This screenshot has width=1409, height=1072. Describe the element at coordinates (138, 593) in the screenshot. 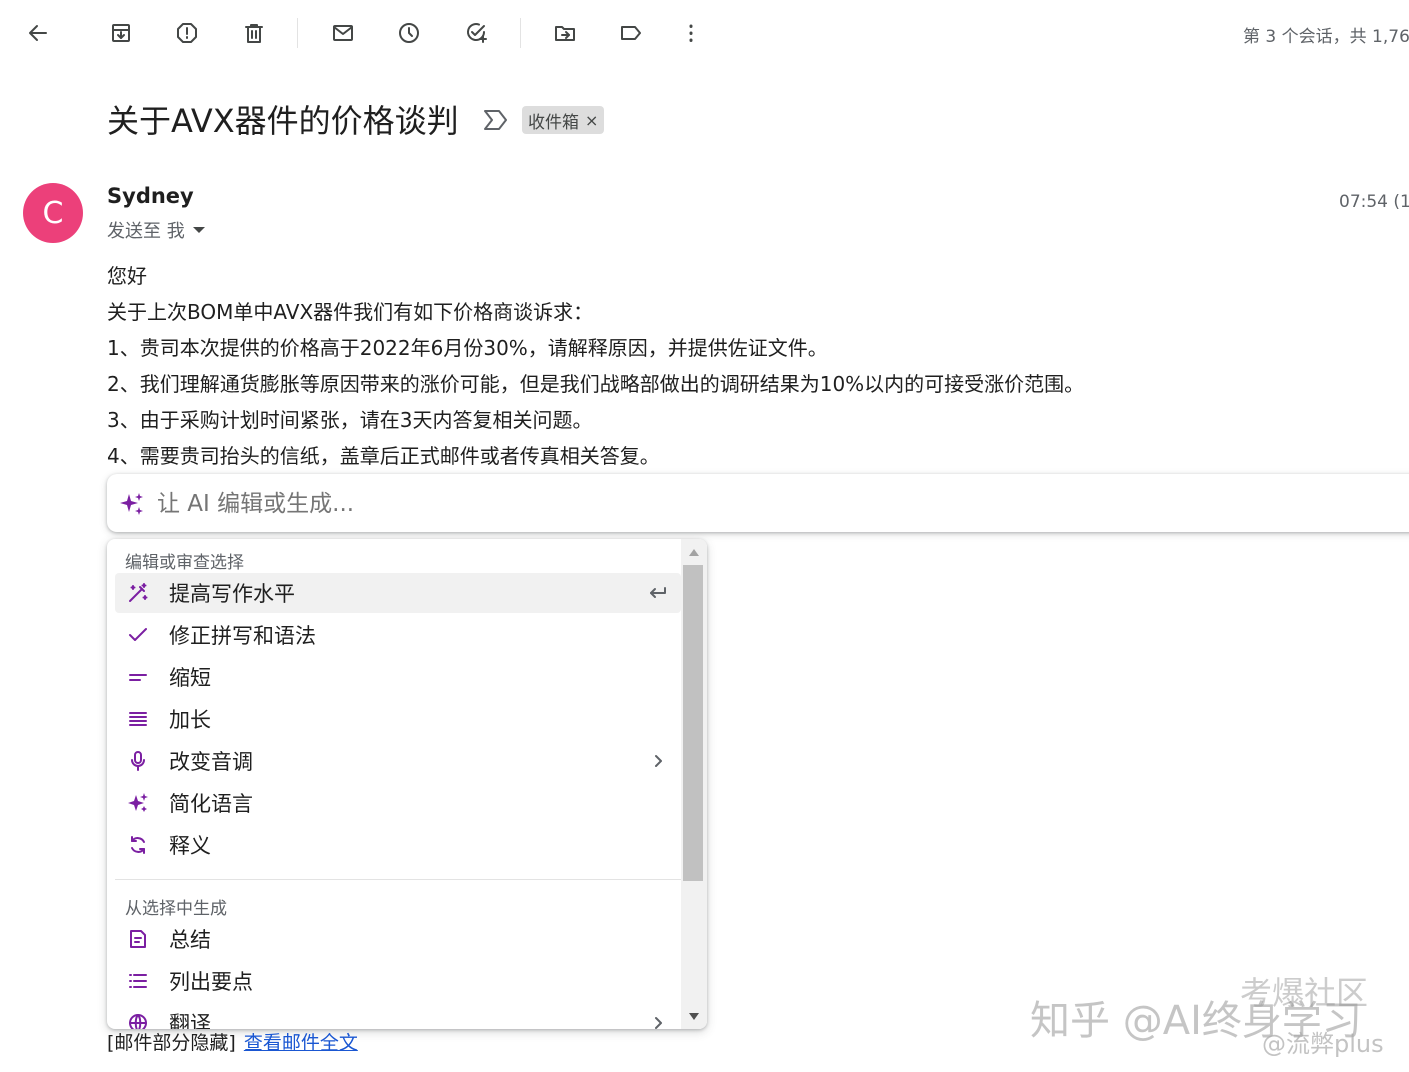

I see `magic-wand-icon` at that location.